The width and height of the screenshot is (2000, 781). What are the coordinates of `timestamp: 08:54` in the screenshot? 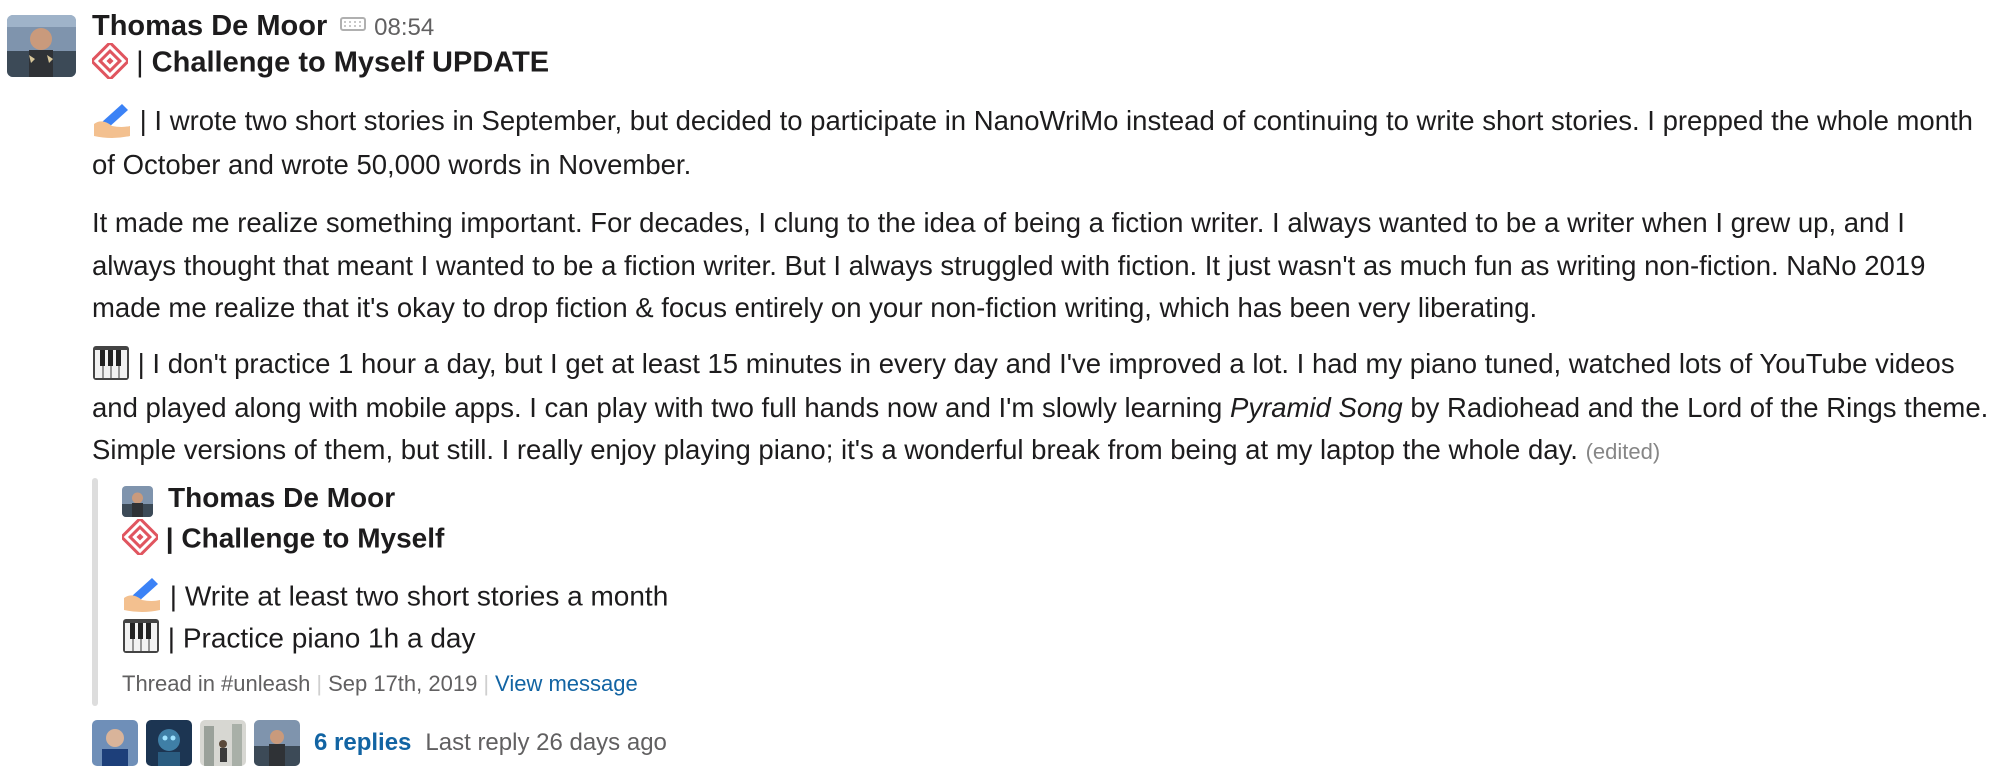 It's located at (404, 27).